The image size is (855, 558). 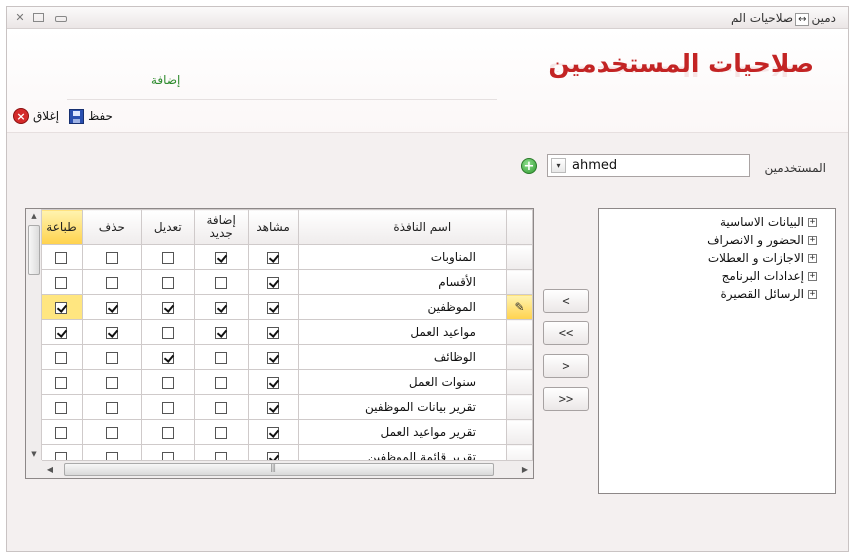 What do you see at coordinates (221, 227) in the screenshot?
I see `column-header-add: إضافة جديد` at bounding box center [221, 227].